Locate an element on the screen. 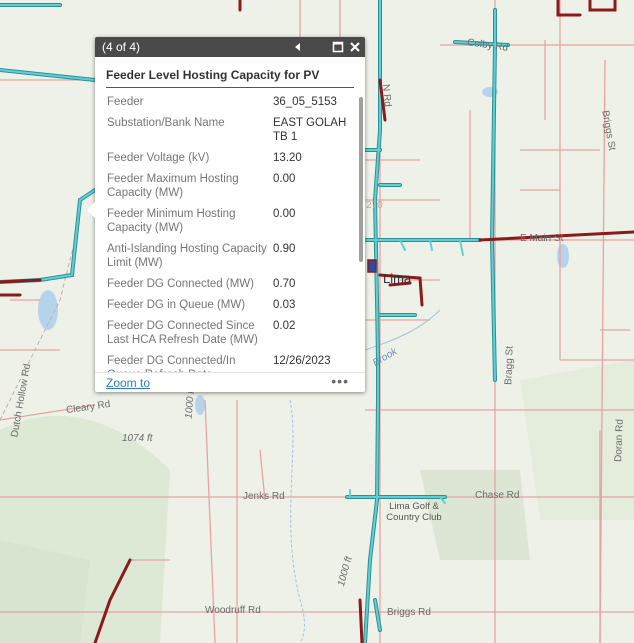  attribute-value: 0.02 is located at coordinates (284, 326).